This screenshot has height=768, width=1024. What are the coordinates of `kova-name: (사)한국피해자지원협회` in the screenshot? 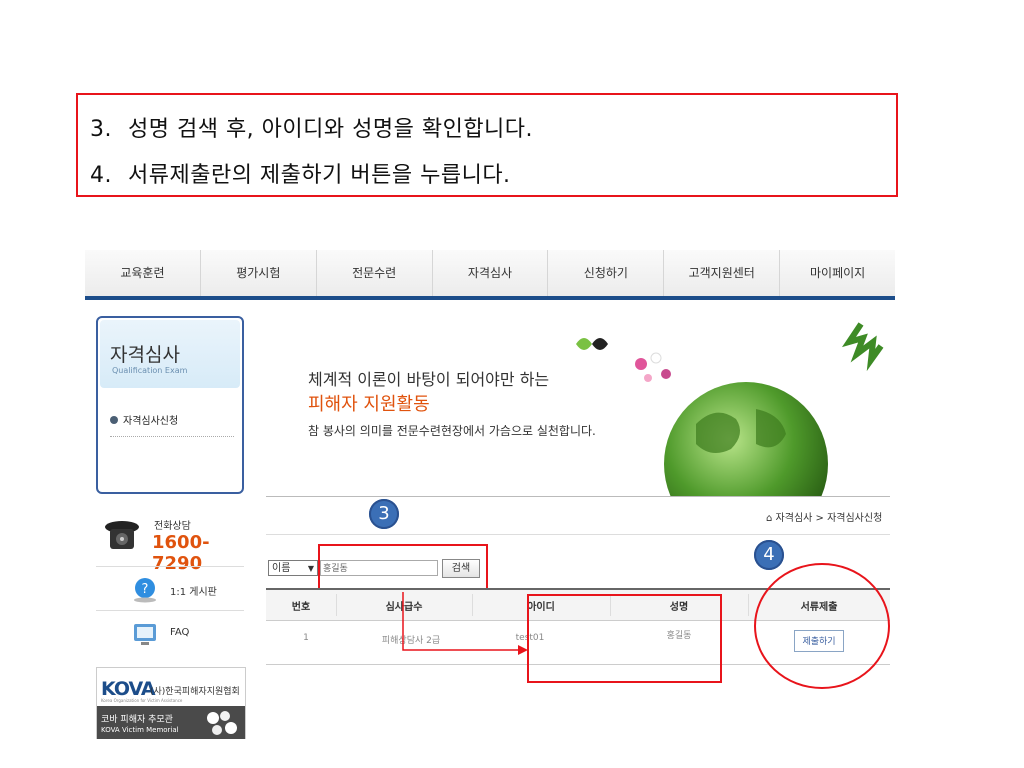 It's located at (195, 692).